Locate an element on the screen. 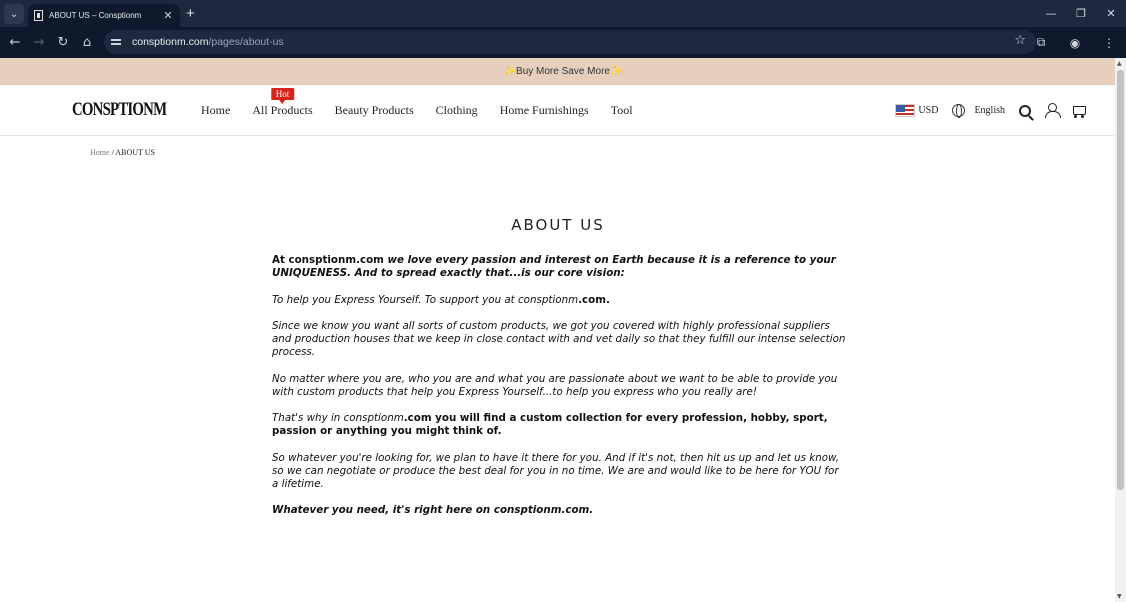 This screenshot has width=1126, height=602. us-flag-icon is located at coordinates (905, 110).